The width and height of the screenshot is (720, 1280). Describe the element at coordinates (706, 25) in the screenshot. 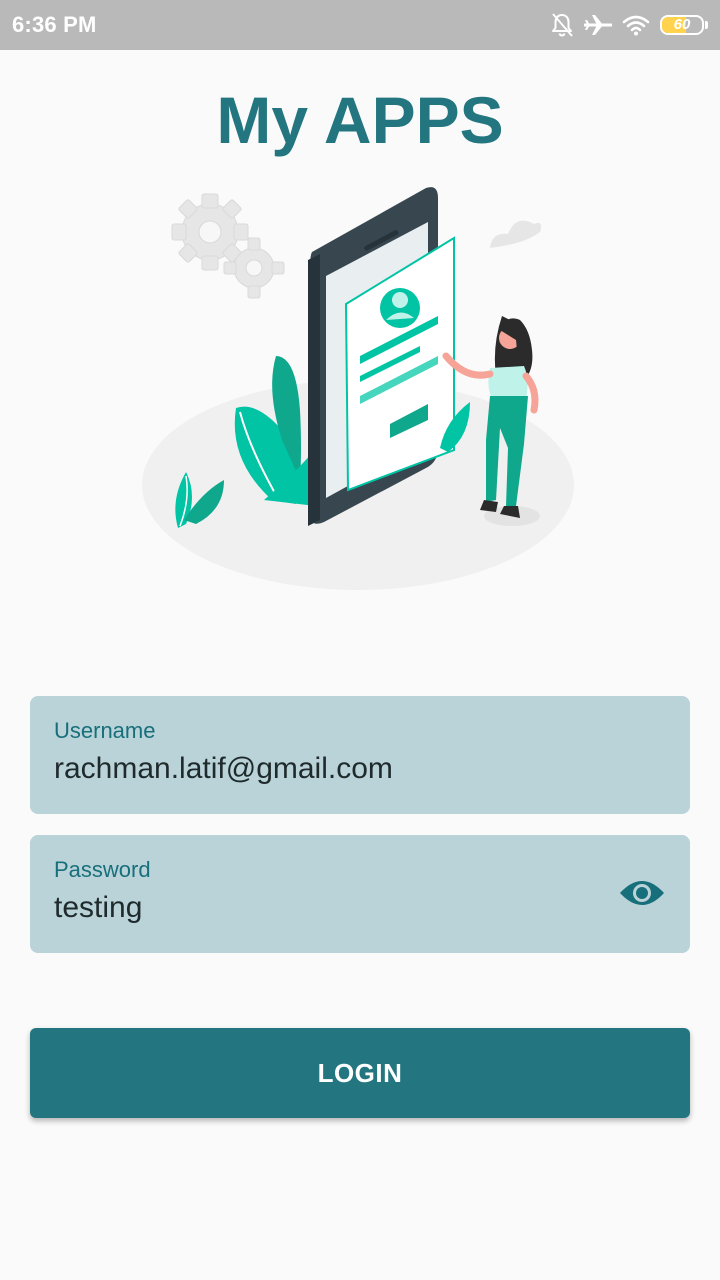

I see `battery-cap` at that location.